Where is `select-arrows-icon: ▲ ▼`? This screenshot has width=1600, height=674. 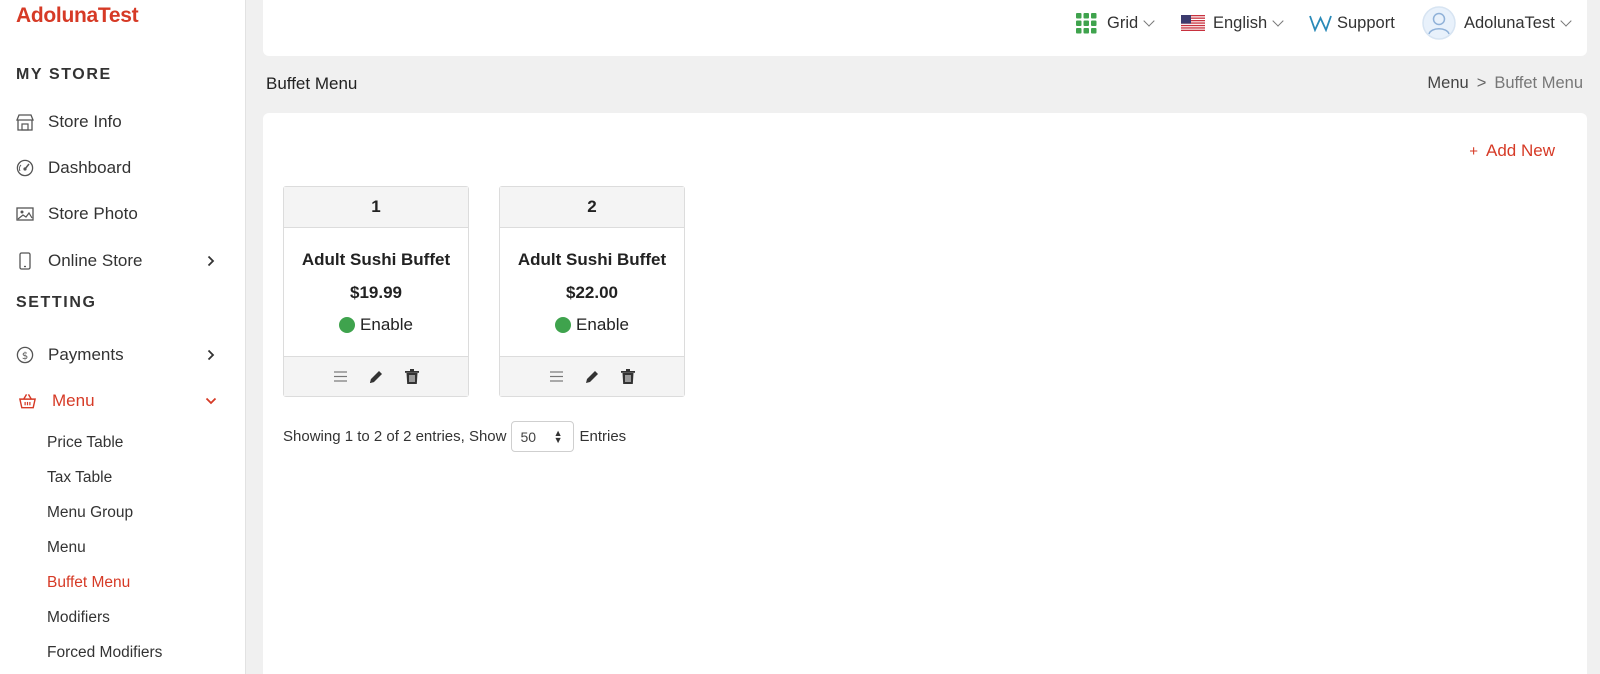
select-arrows-icon: ▲ ▼ is located at coordinates (558, 436).